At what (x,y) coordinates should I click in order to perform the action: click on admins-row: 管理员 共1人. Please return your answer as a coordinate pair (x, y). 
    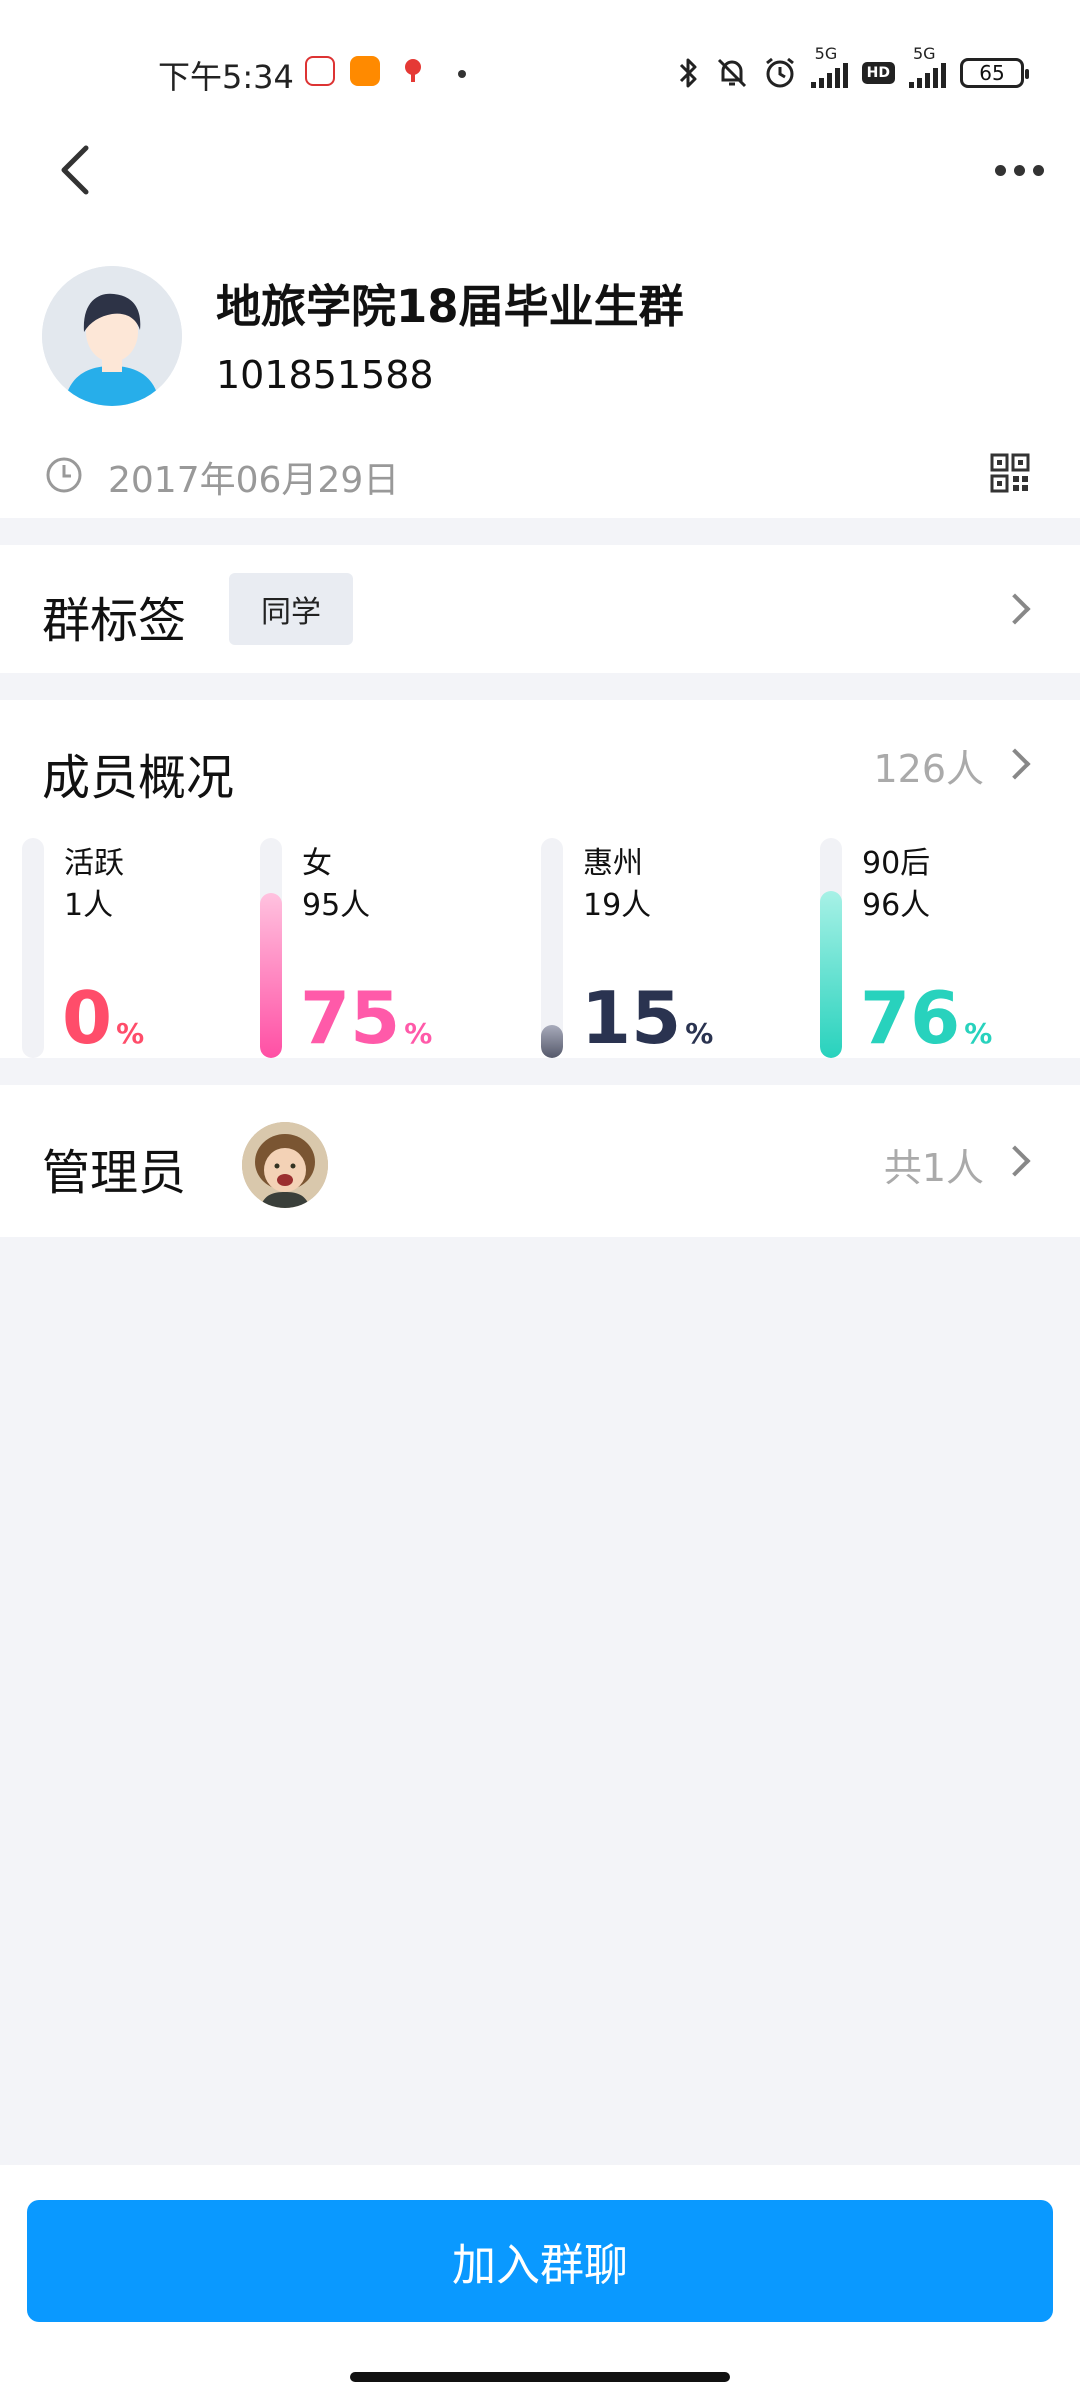
    Looking at the image, I should click on (540, 1161).